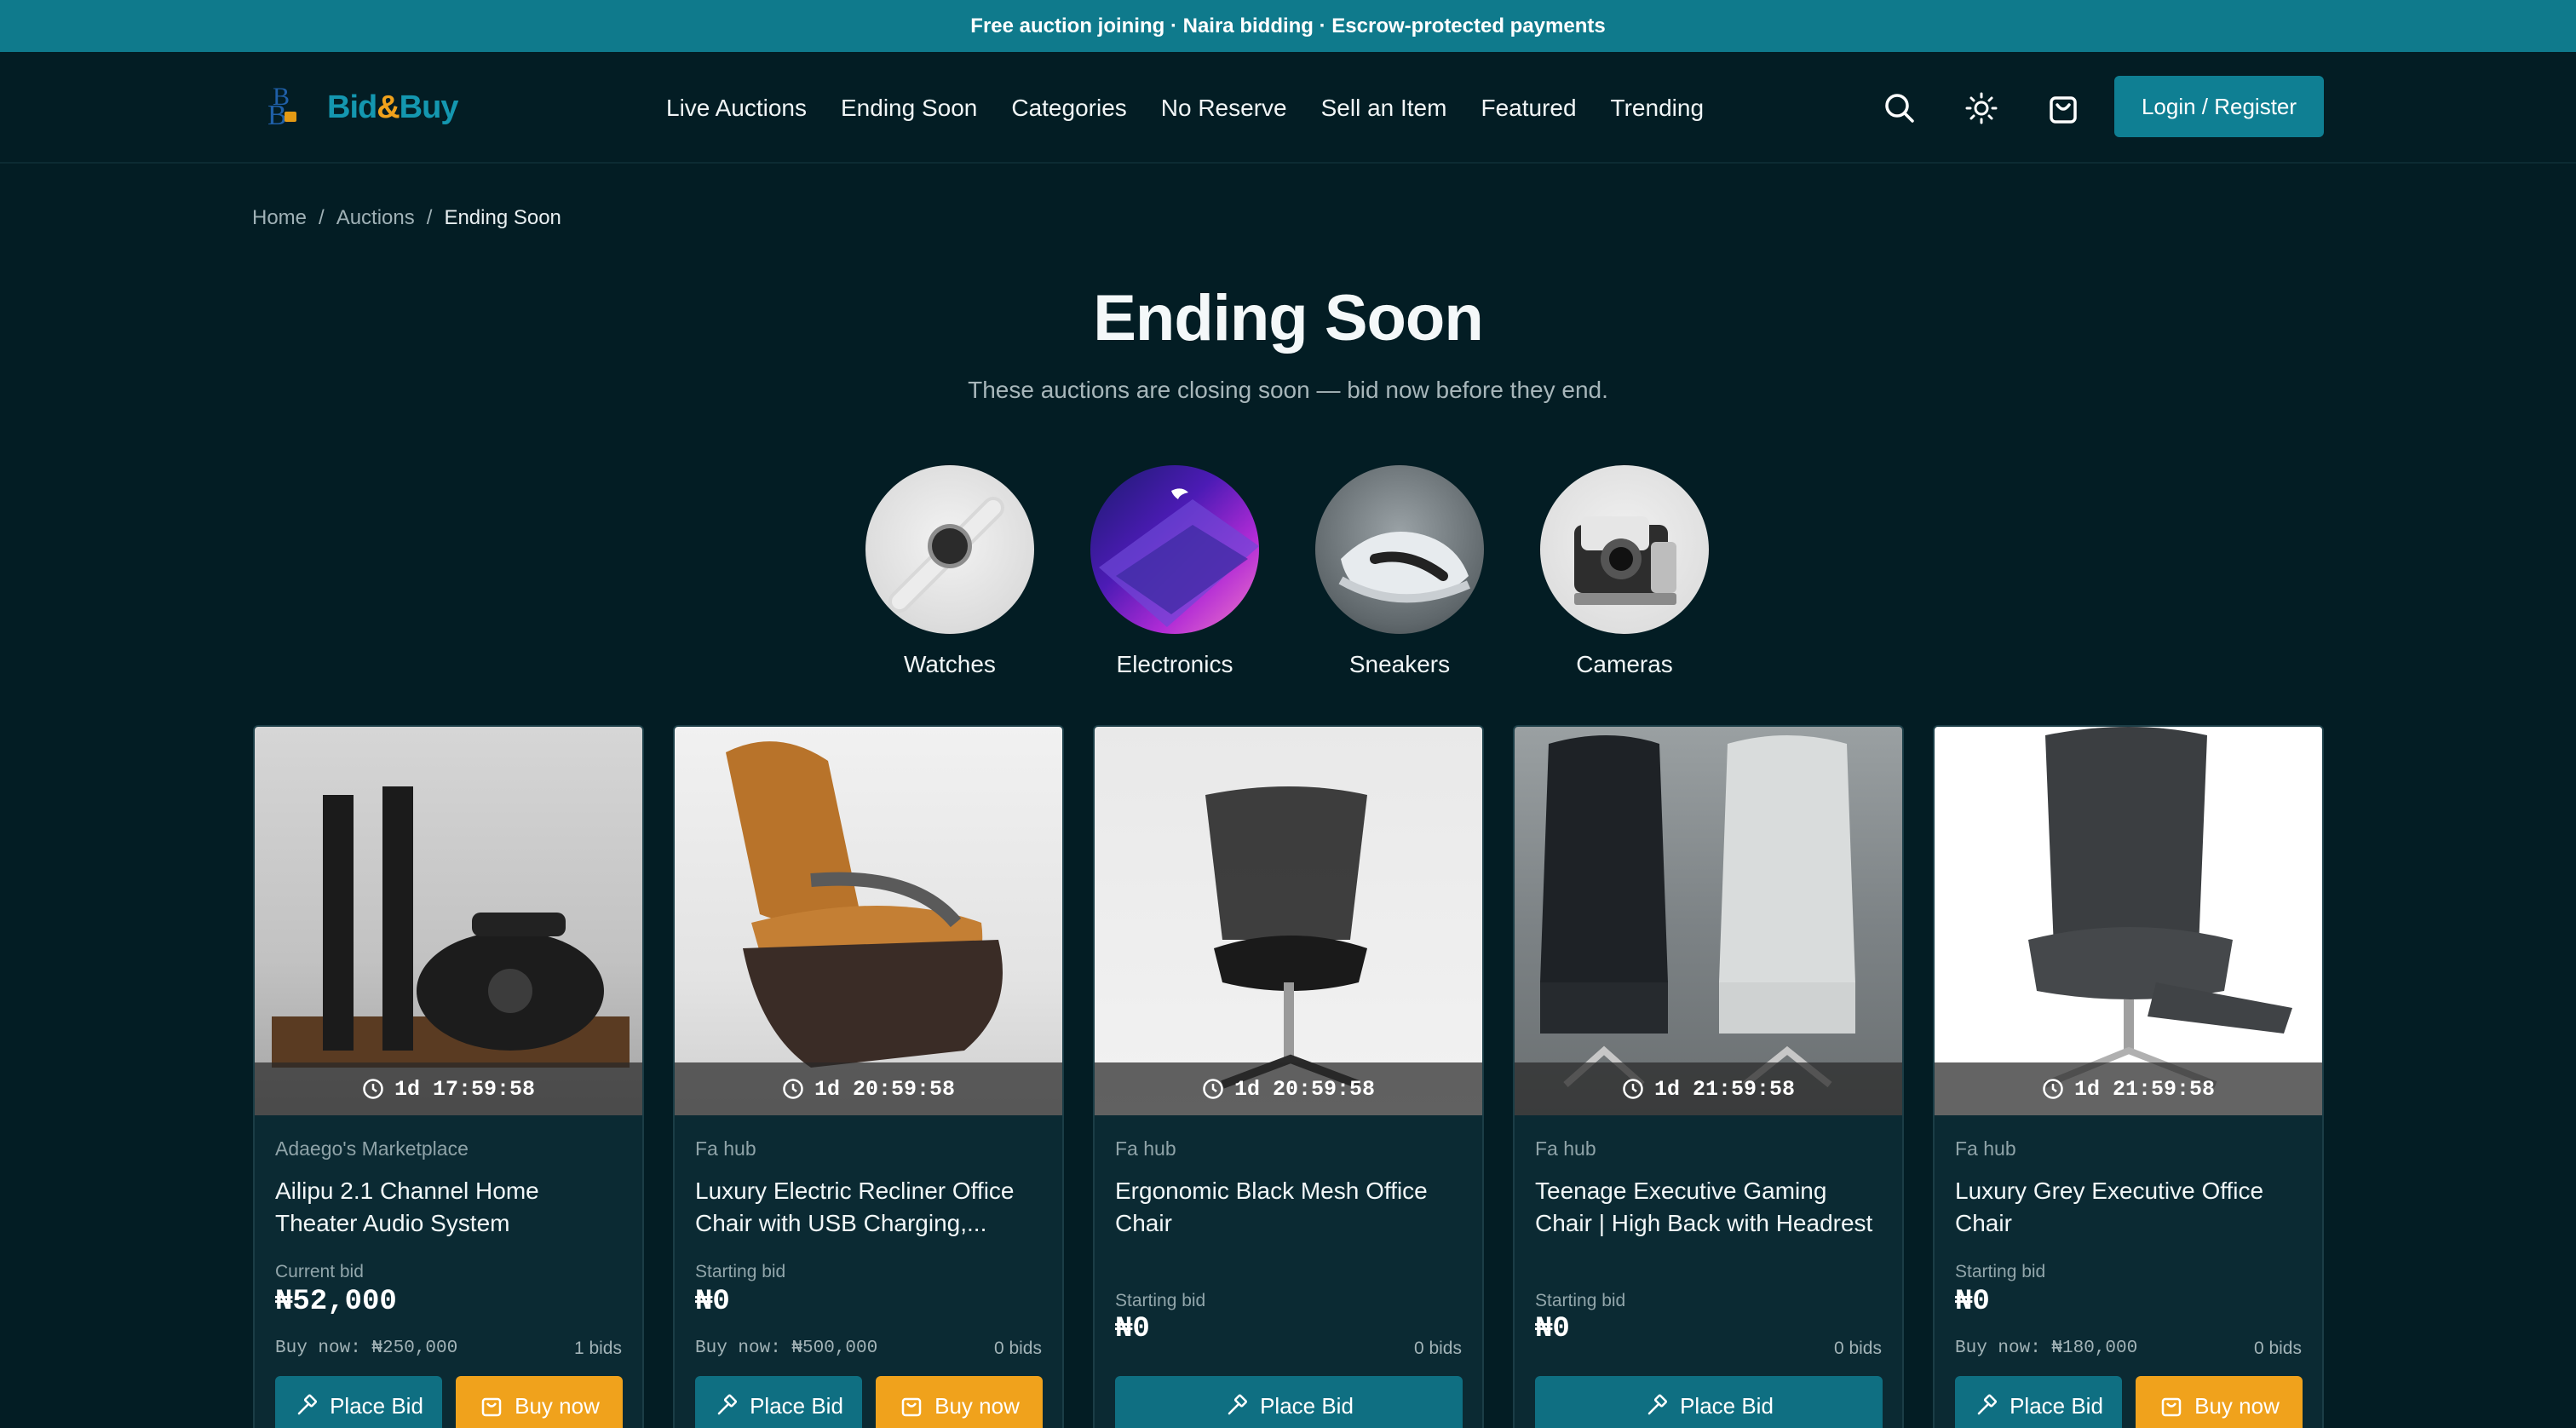 The width and height of the screenshot is (2576, 1428). Describe the element at coordinates (1288, 318) in the screenshot. I see `page-title: Ending Soon` at that location.